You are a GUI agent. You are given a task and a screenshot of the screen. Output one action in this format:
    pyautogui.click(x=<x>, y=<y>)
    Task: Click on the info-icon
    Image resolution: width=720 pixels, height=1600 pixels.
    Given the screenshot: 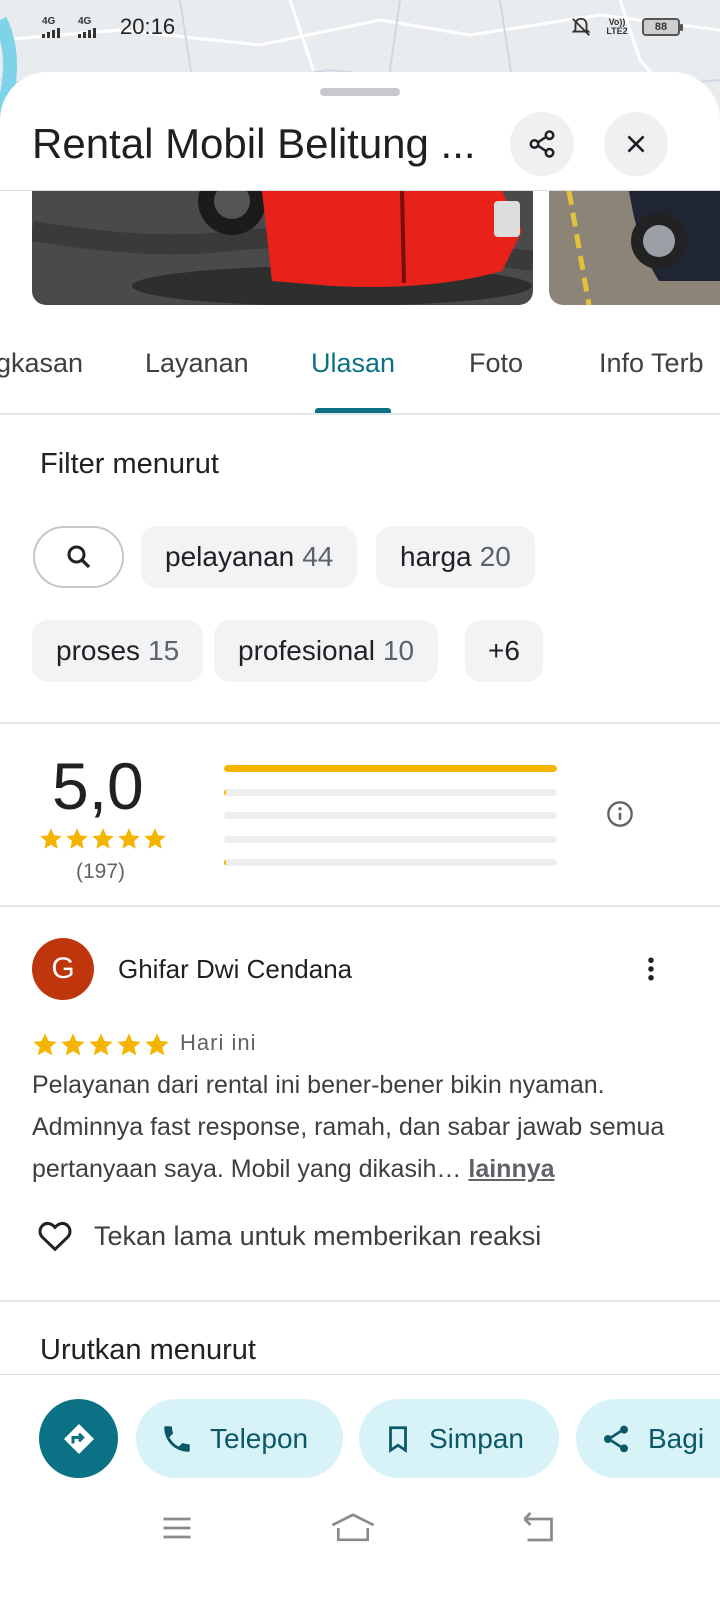 What is the action you would take?
    pyautogui.click(x=620, y=814)
    